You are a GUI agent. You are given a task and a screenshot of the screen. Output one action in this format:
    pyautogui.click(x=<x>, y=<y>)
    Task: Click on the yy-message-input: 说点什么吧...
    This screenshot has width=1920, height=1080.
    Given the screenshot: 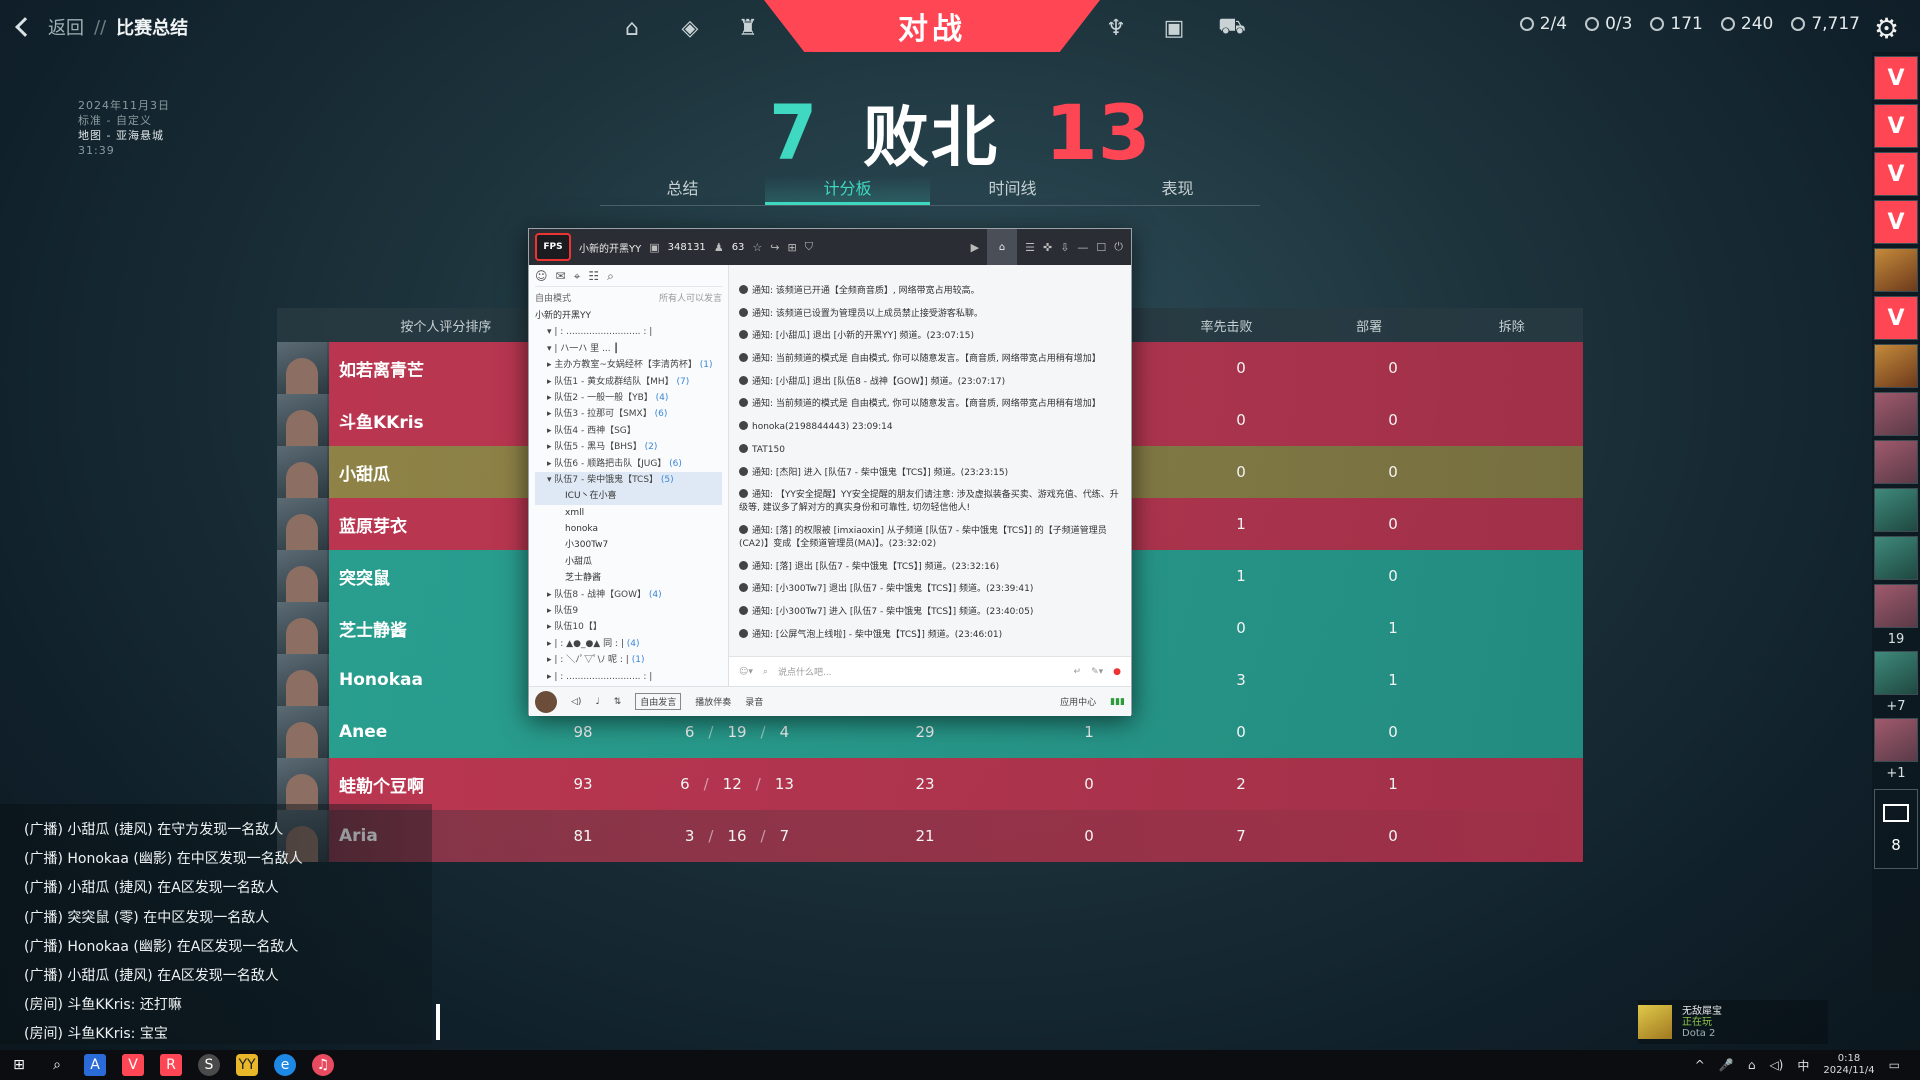 What is the action you would take?
    pyautogui.click(x=921, y=671)
    